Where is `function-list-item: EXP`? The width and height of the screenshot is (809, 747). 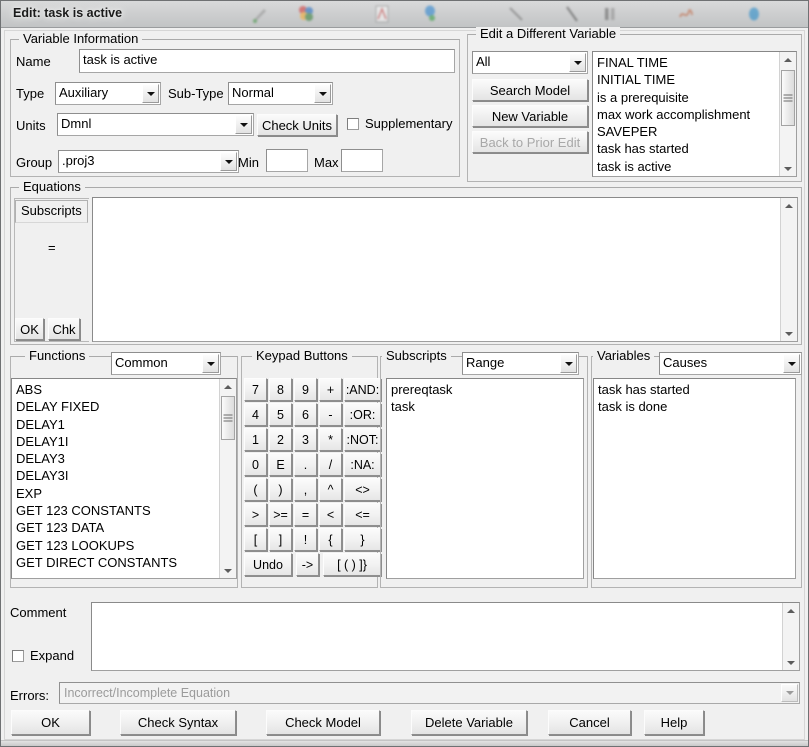 function-list-item: EXP is located at coordinates (125, 493).